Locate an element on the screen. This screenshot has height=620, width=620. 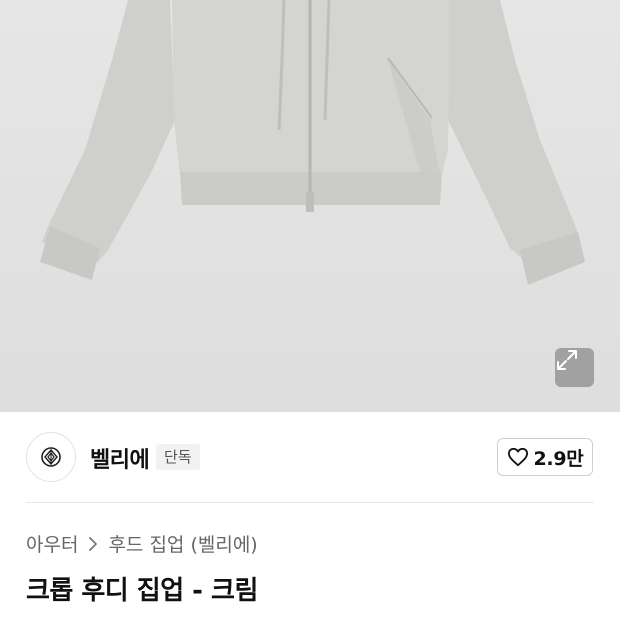
breadcrumb: 아우터 후드 집업 (벨리에) is located at coordinates (142, 543).